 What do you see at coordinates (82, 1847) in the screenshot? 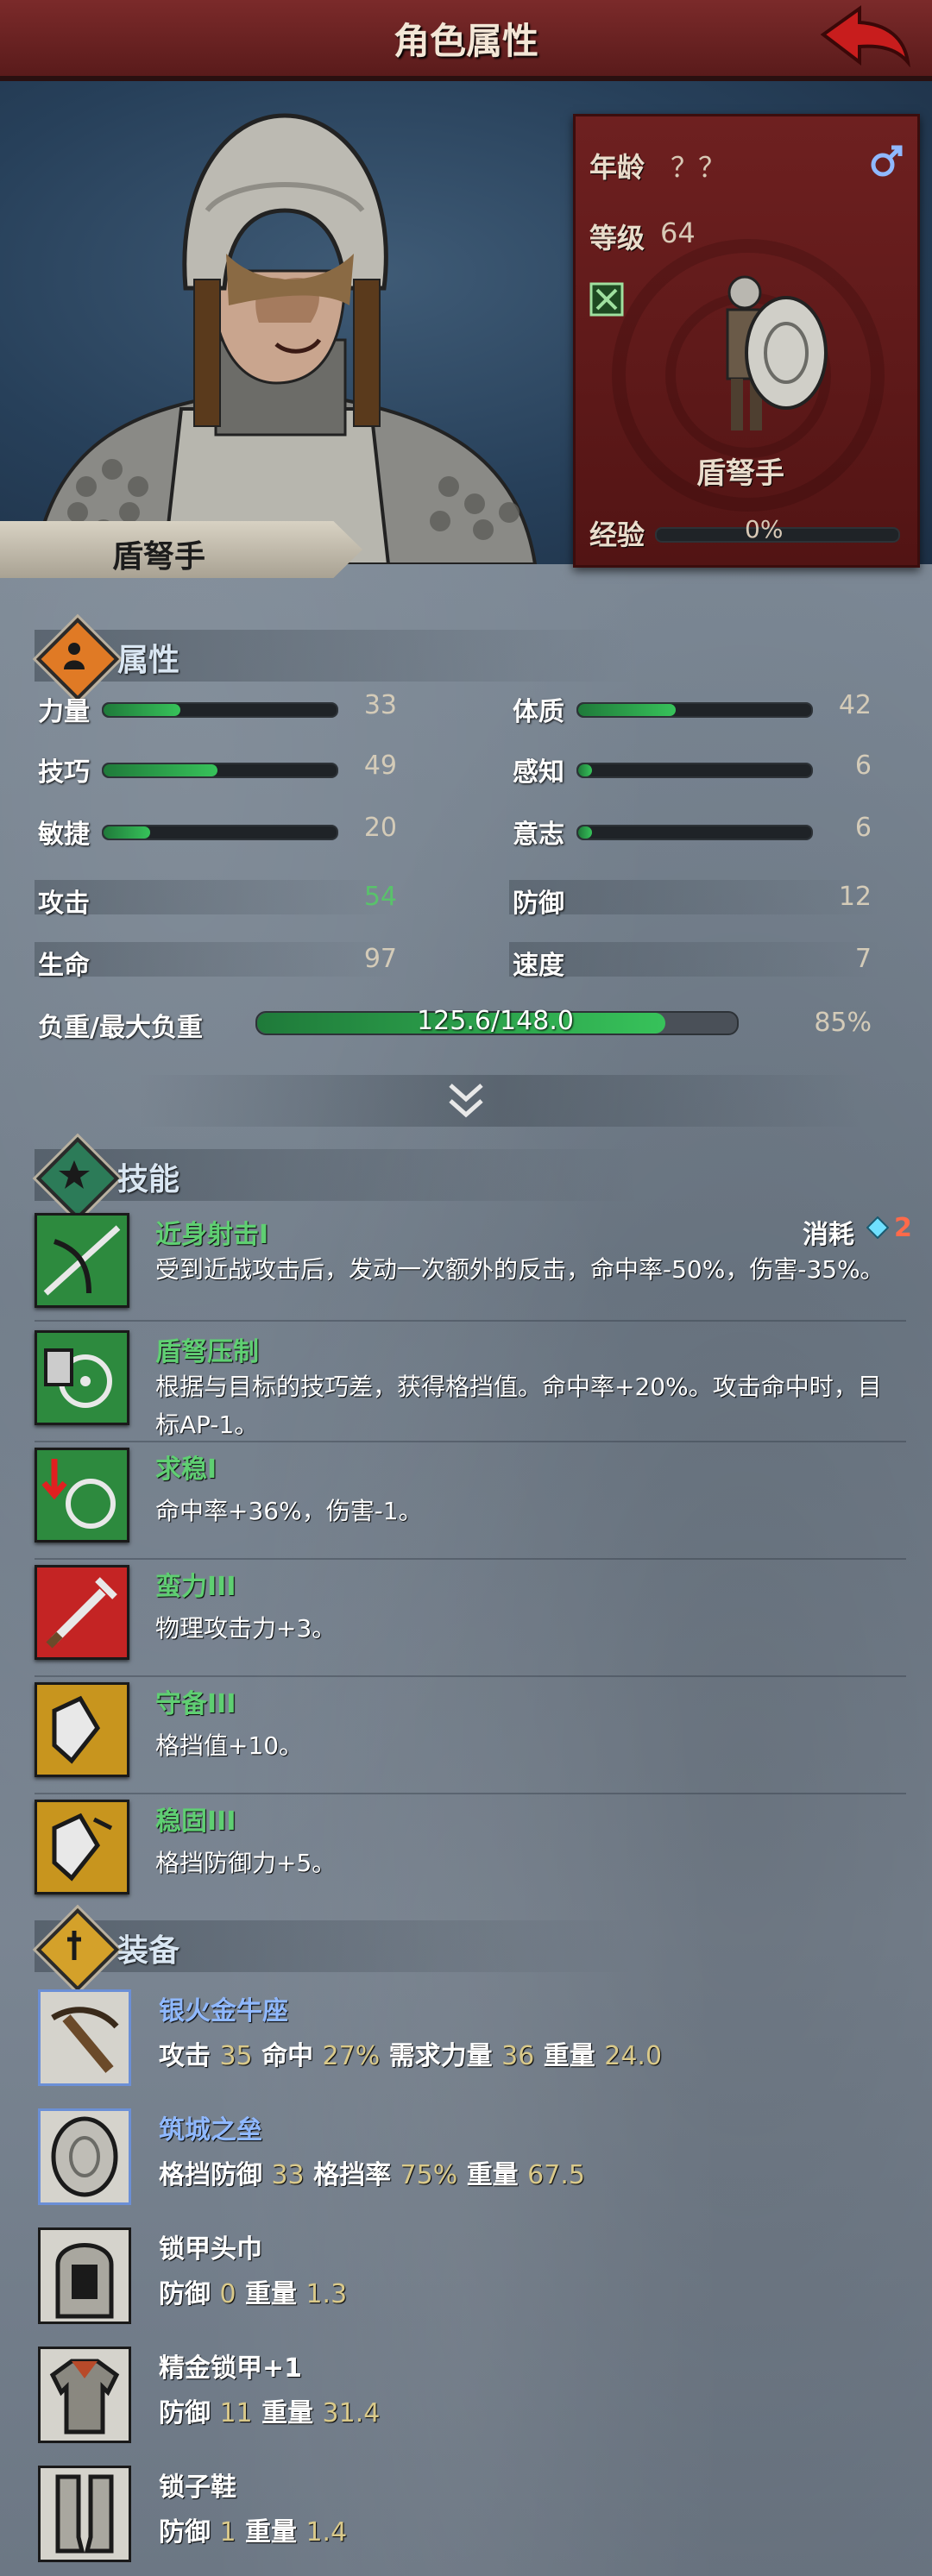
I see `shield-steady-skill-icon` at bounding box center [82, 1847].